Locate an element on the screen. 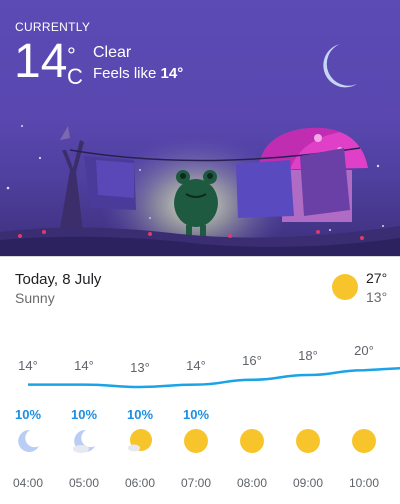 The image size is (400, 504). hourly-time: 04:00 is located at coordinates (28, 483).